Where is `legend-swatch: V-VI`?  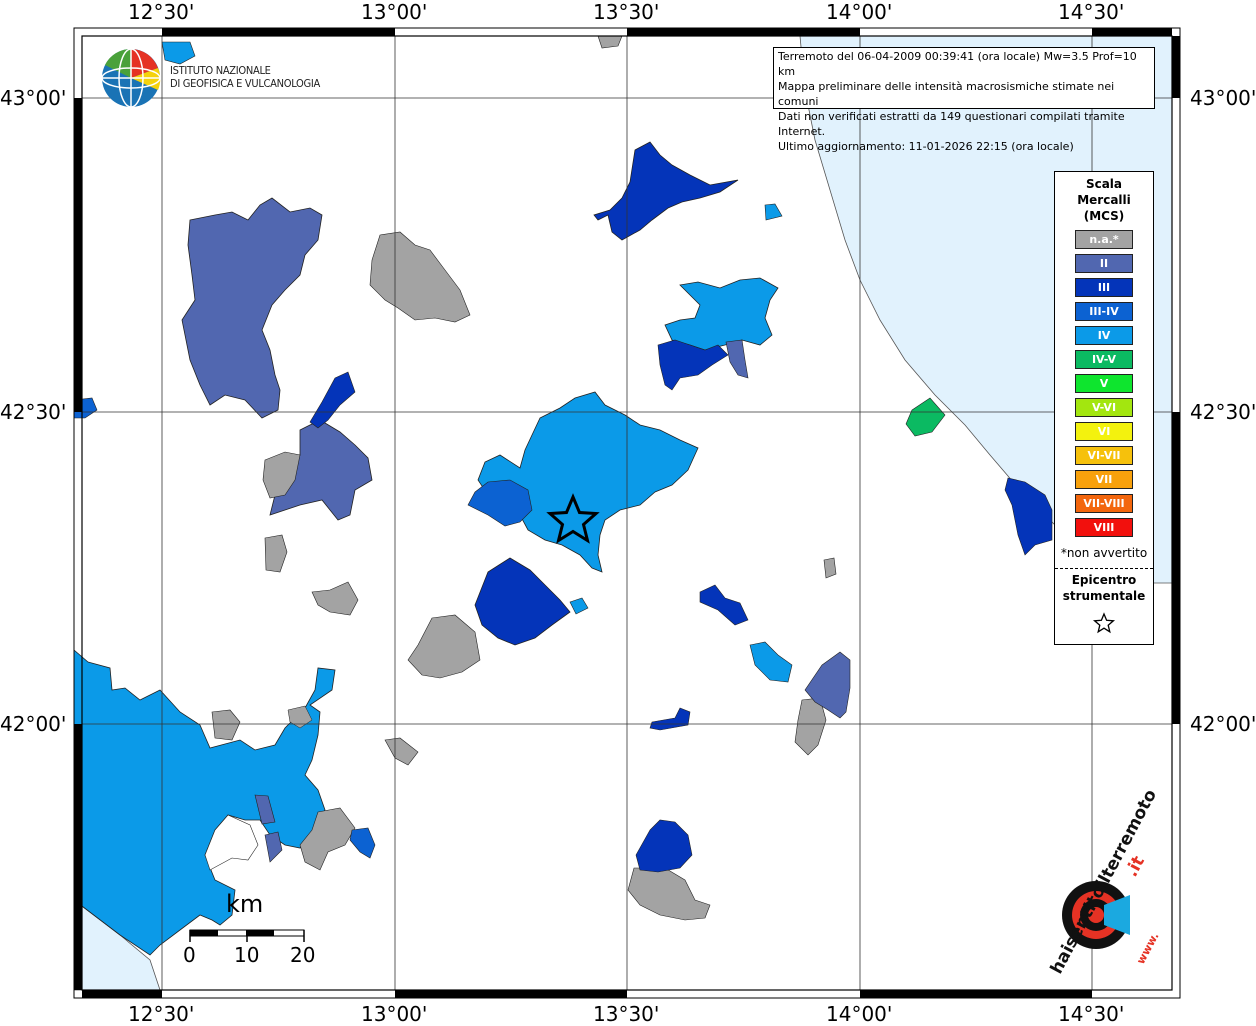 legend-swatch: V-VI is located at coordinates (1104, 407).